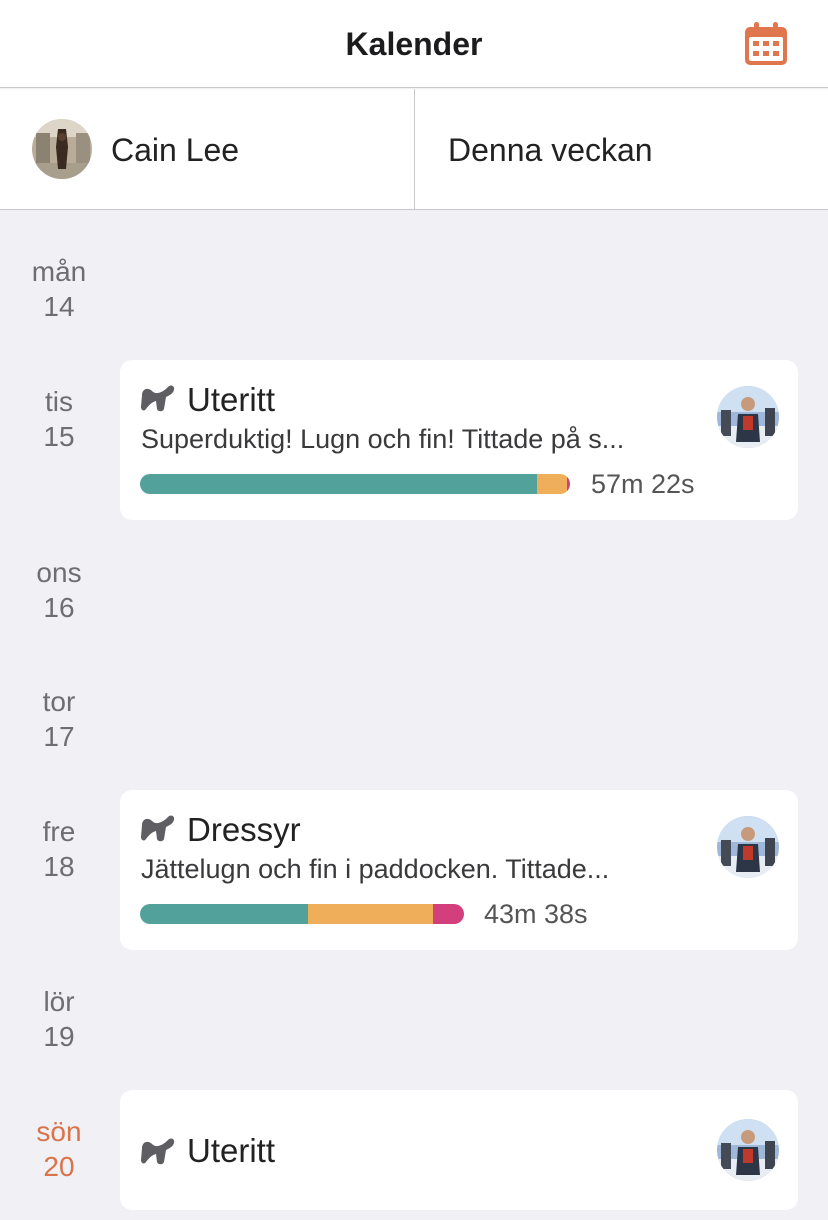 This screenshot has width=828, height=1220. Describe the element at coordinates (643, 484) in the screenshot. I see `session-duration: 57m 22s` at that location.